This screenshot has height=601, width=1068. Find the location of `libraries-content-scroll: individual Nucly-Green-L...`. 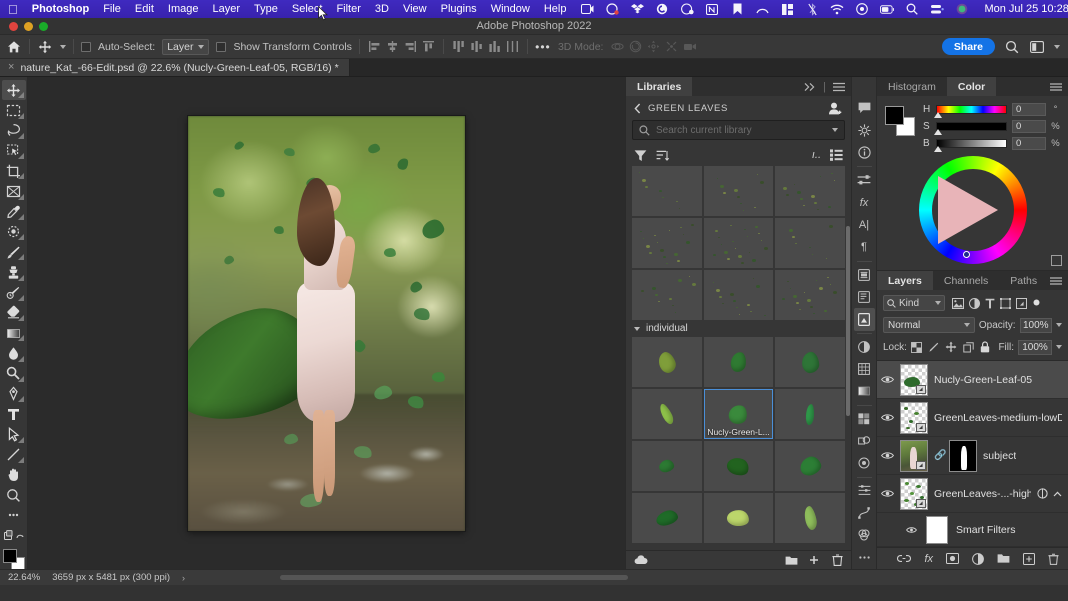

libraries-content-scroll: individual Nucly-Green-L... is located at coordinates (738, 358).